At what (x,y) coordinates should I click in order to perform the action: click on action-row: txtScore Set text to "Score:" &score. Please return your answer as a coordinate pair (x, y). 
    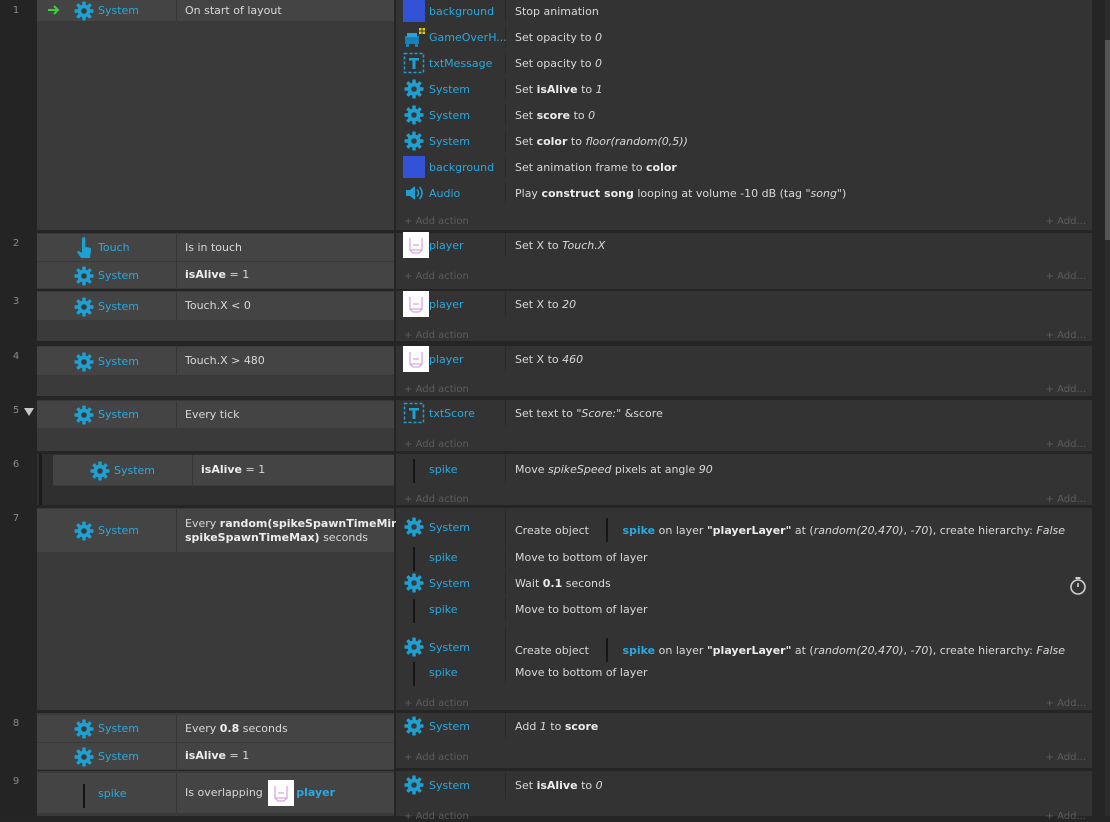
    Looking at the image, I should click on (744, 413).